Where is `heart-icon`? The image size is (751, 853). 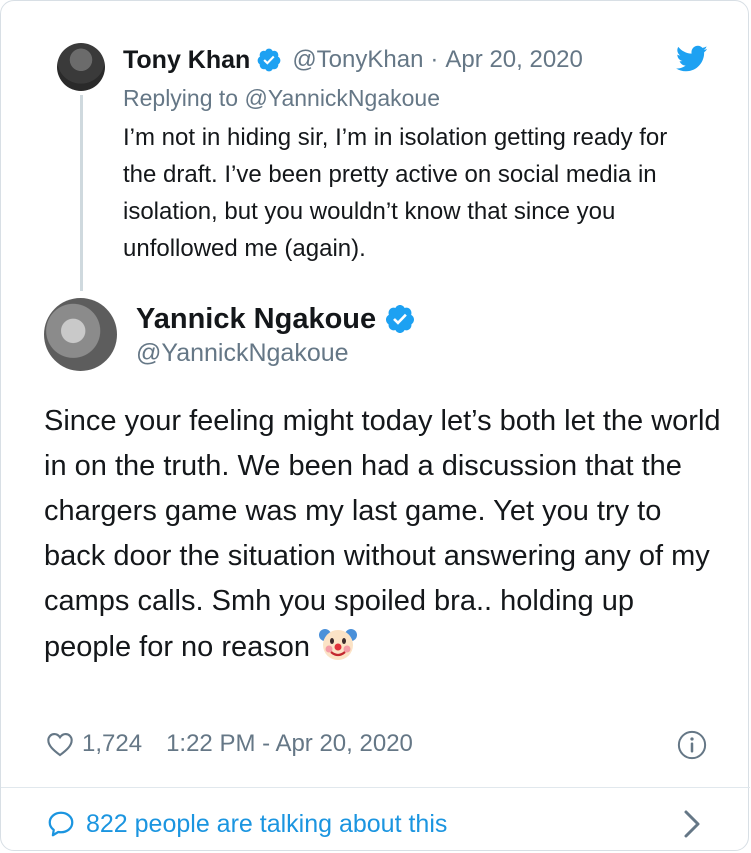
heart-icon is located at coordinates (60, 744).